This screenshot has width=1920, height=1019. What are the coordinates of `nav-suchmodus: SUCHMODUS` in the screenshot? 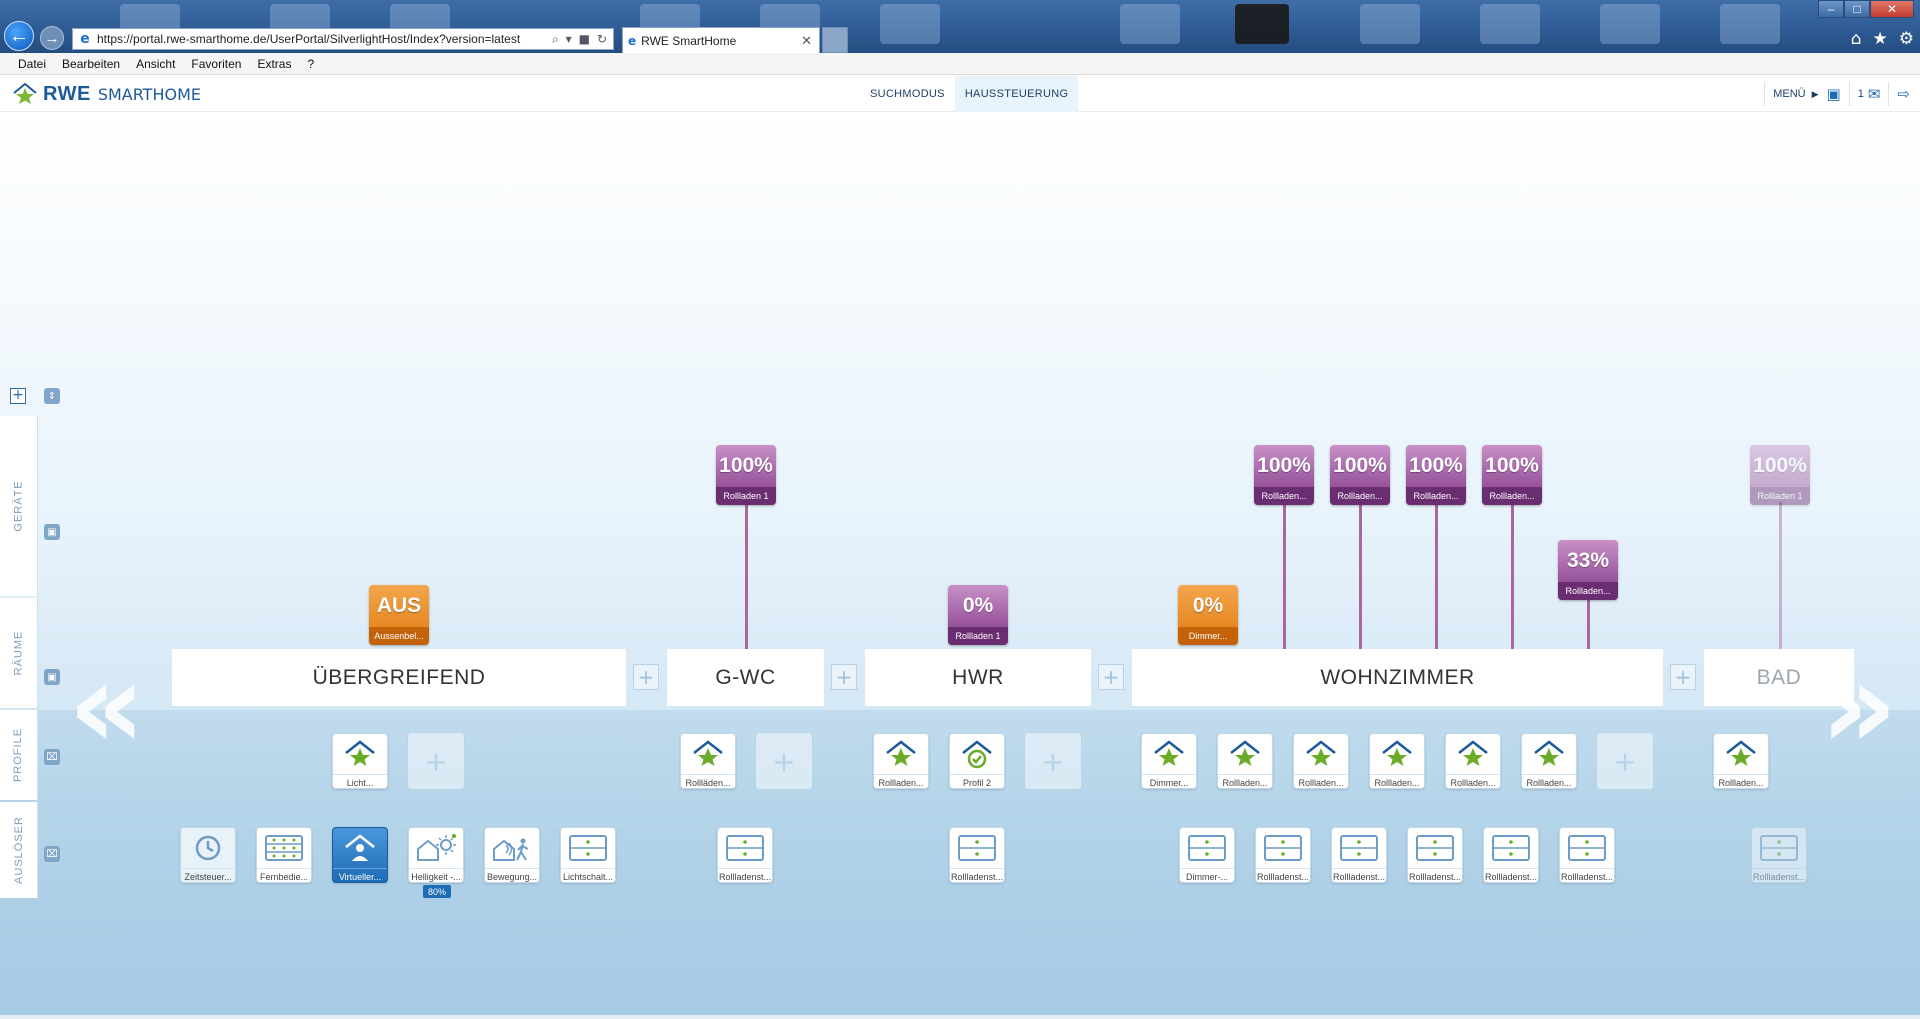 It's located at (907, 94).